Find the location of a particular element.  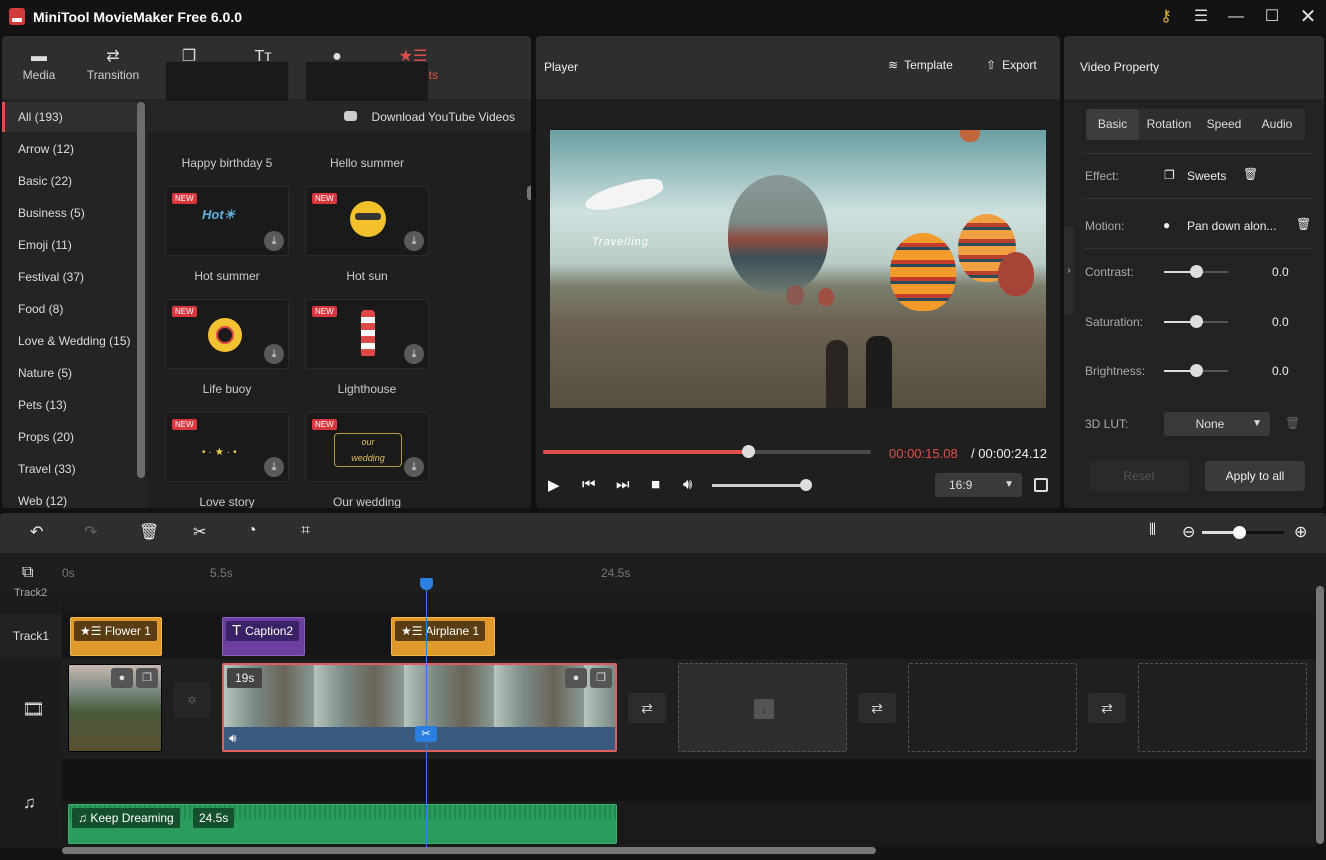

category-item: Food (8) is located at coordinates (70, 309).